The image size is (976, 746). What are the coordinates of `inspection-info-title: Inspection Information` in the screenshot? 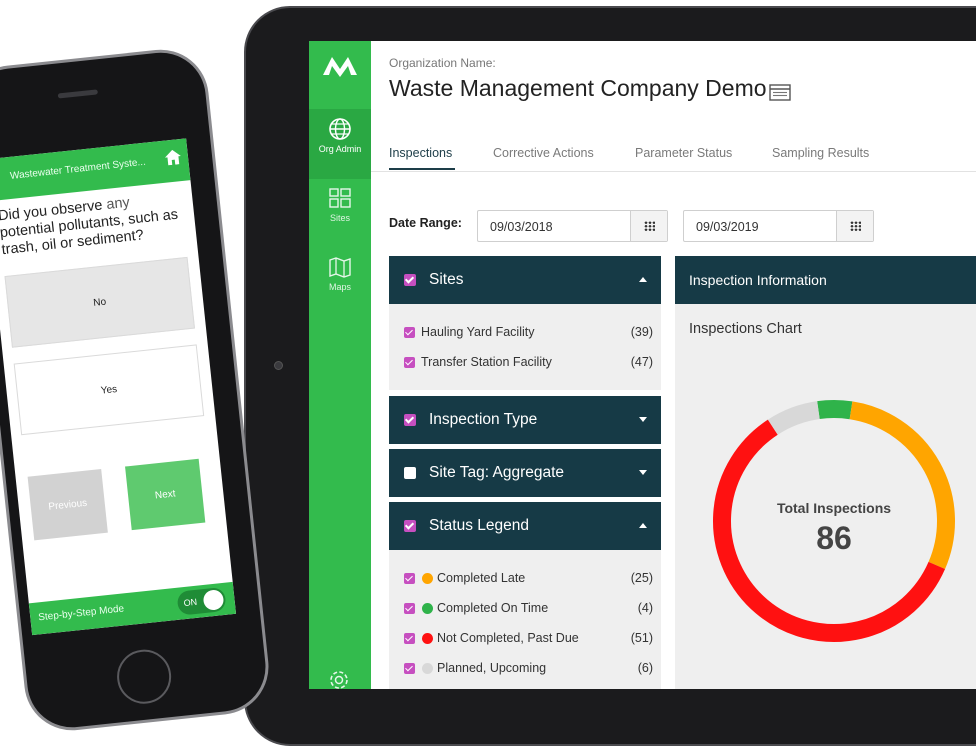 It's located at (758, 280).